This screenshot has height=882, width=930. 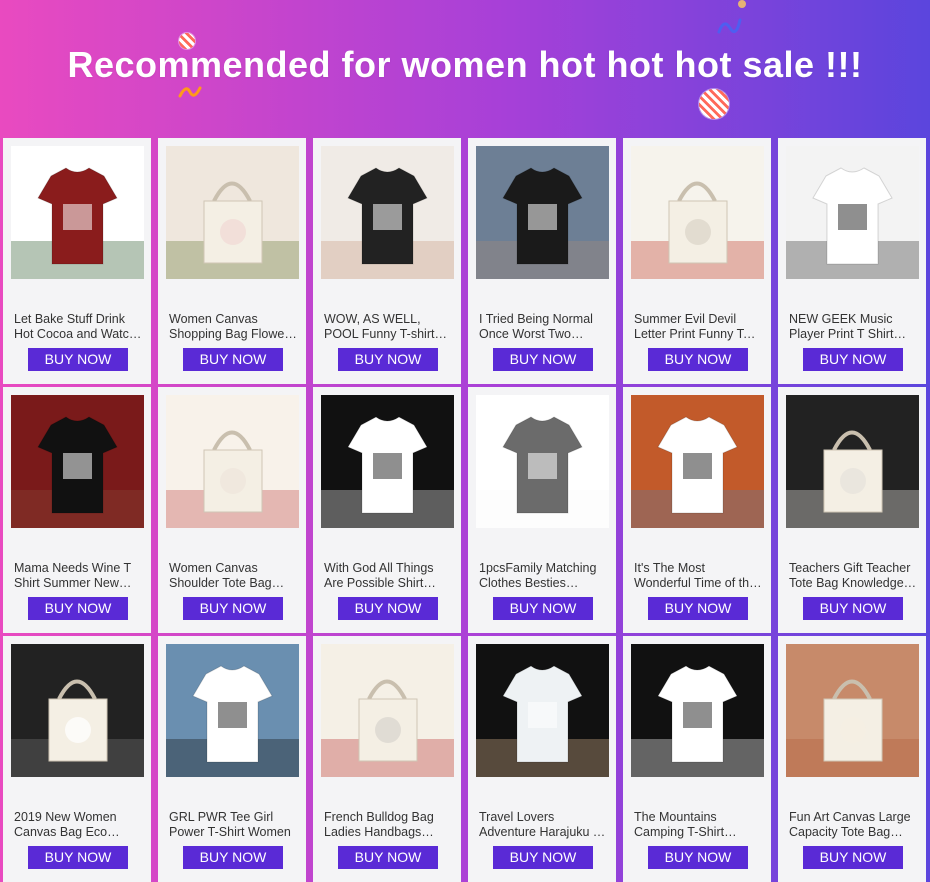 I want to click on product-title: GRL PWR Tee Girl Power T-Shirt Women, so click(x=233, y=825).